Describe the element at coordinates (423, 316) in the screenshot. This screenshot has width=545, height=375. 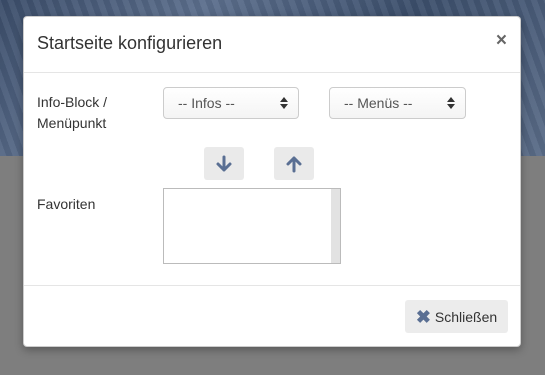
I see `close-icon: ✖` at that location.